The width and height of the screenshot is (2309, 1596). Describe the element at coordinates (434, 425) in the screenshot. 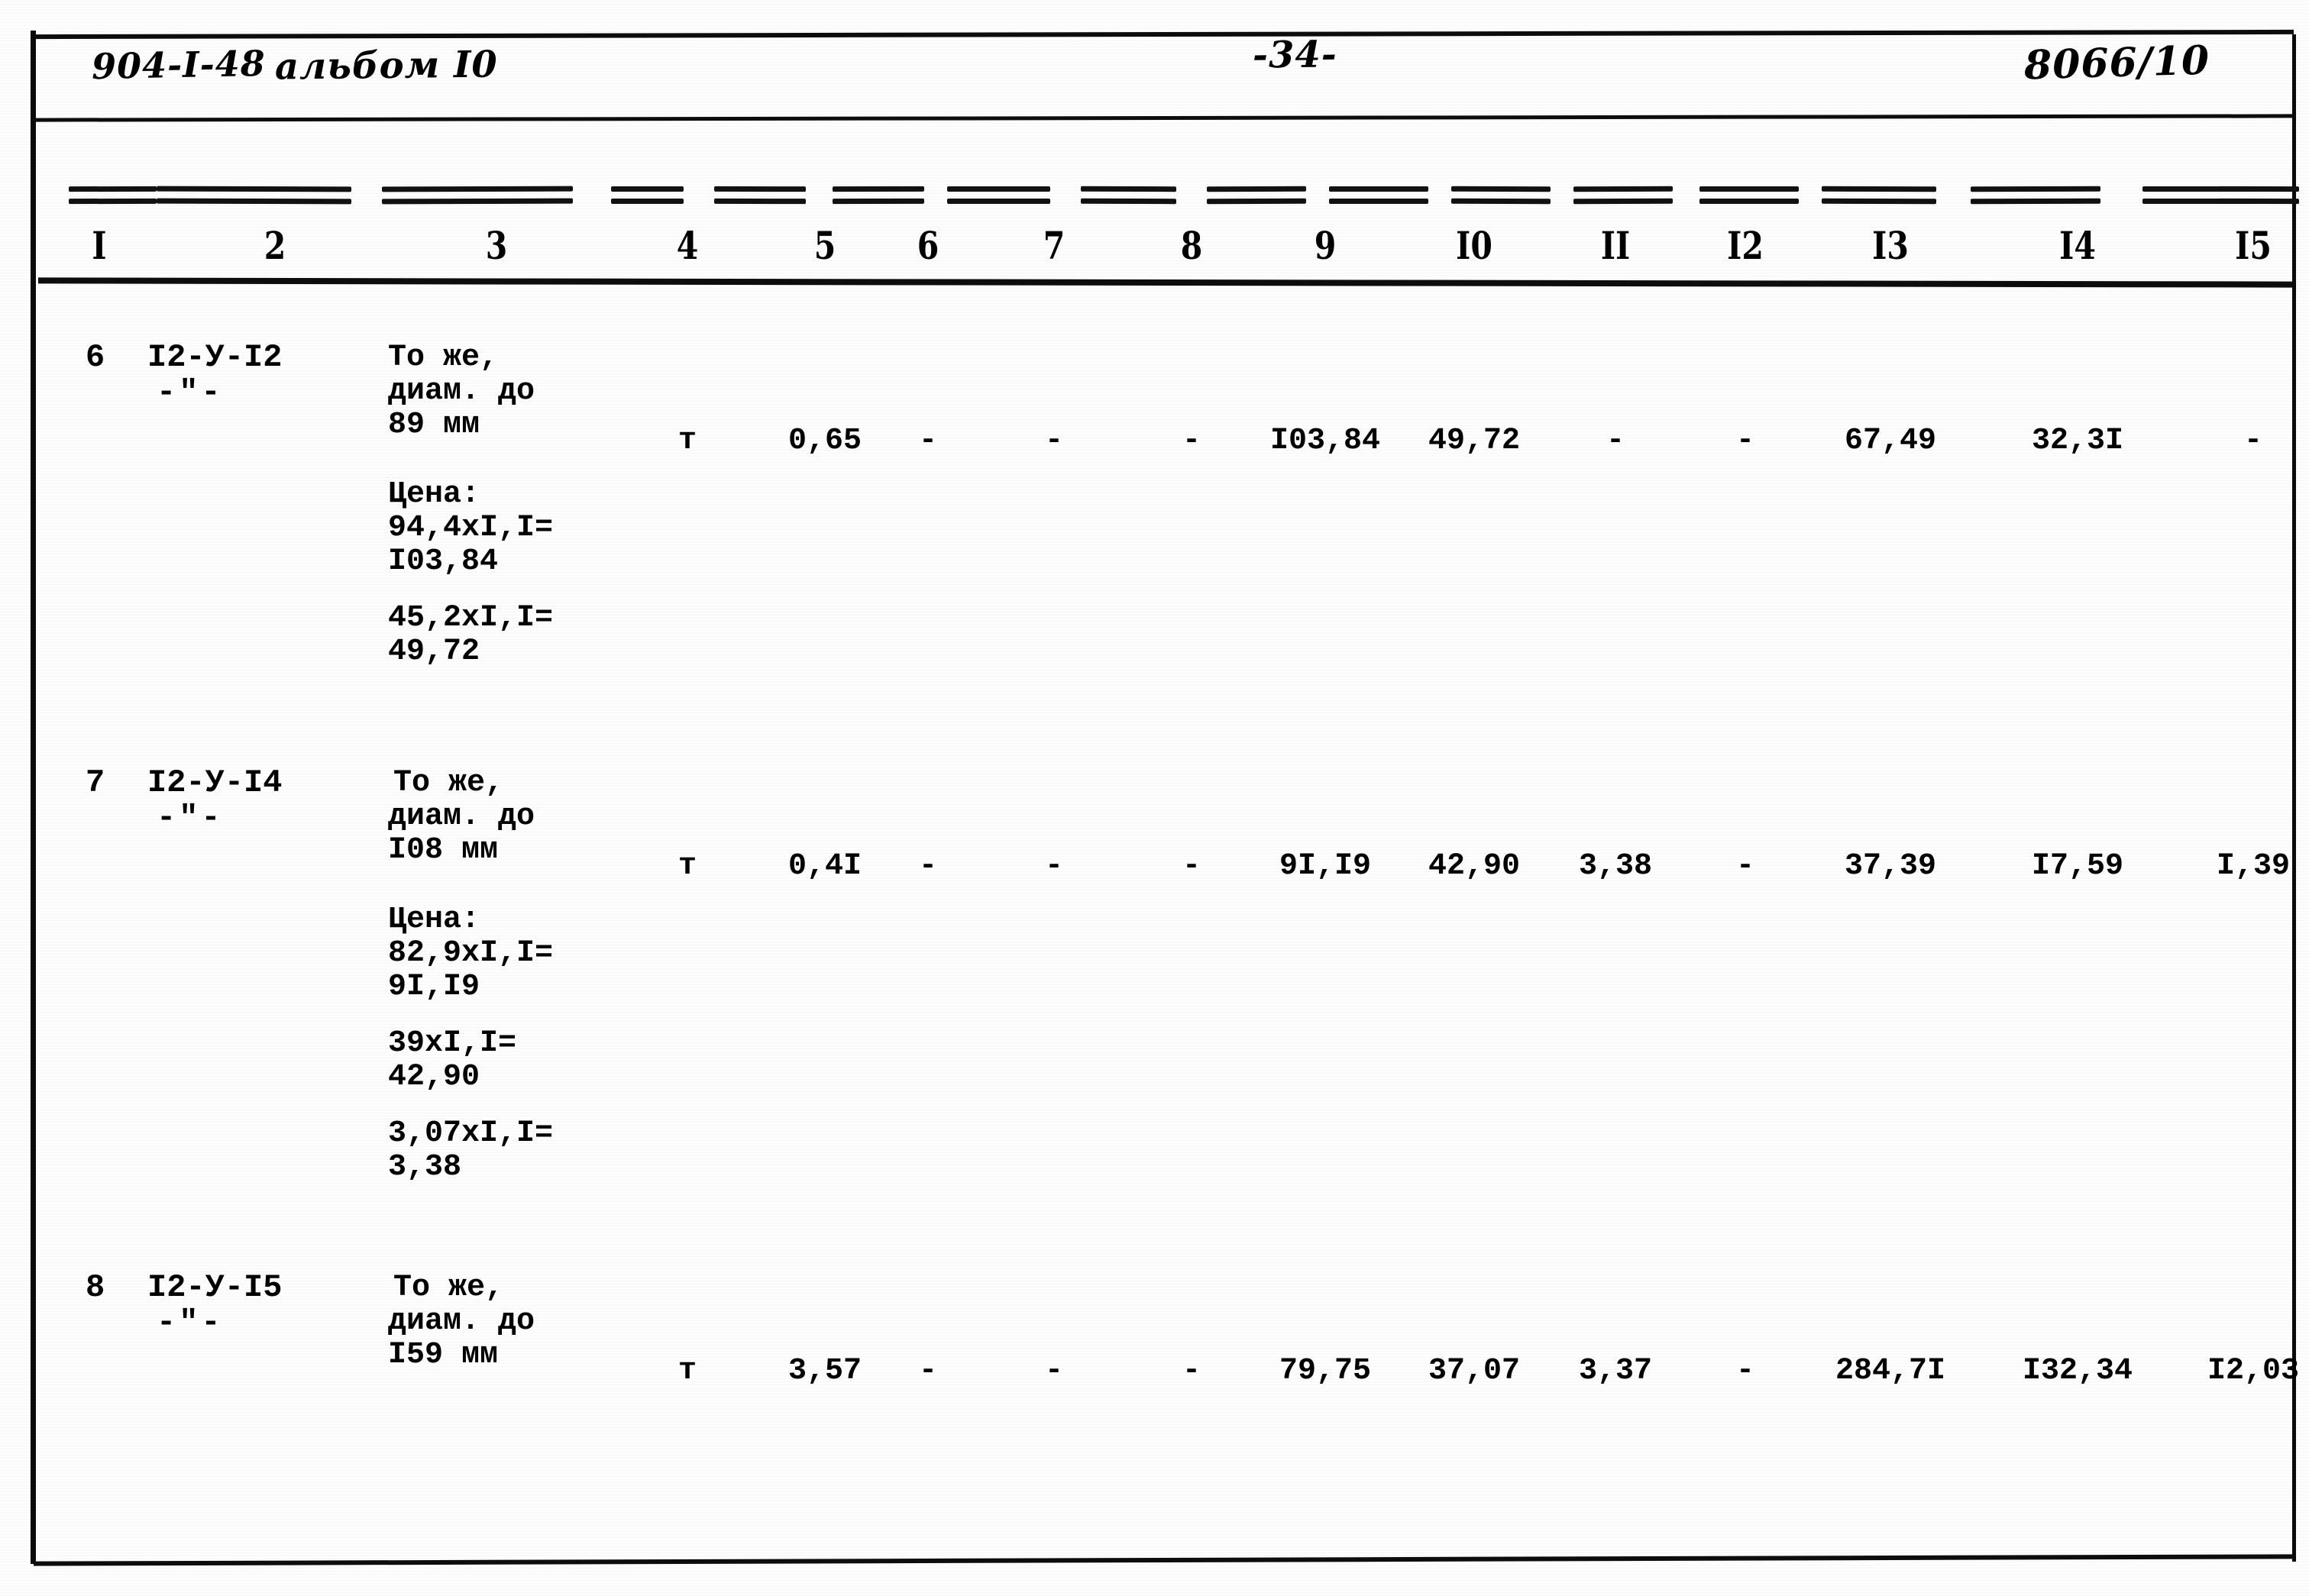

I see `description-line-3: 89 мм` at that location.